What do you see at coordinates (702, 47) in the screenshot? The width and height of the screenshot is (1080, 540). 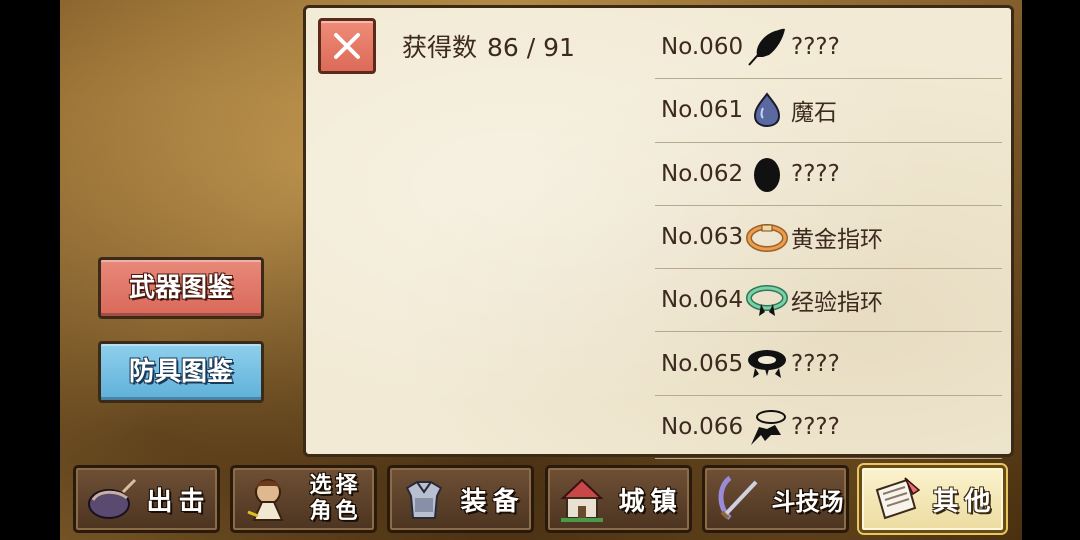 I see `item-number: No.060` at bounding box center [702, 47].